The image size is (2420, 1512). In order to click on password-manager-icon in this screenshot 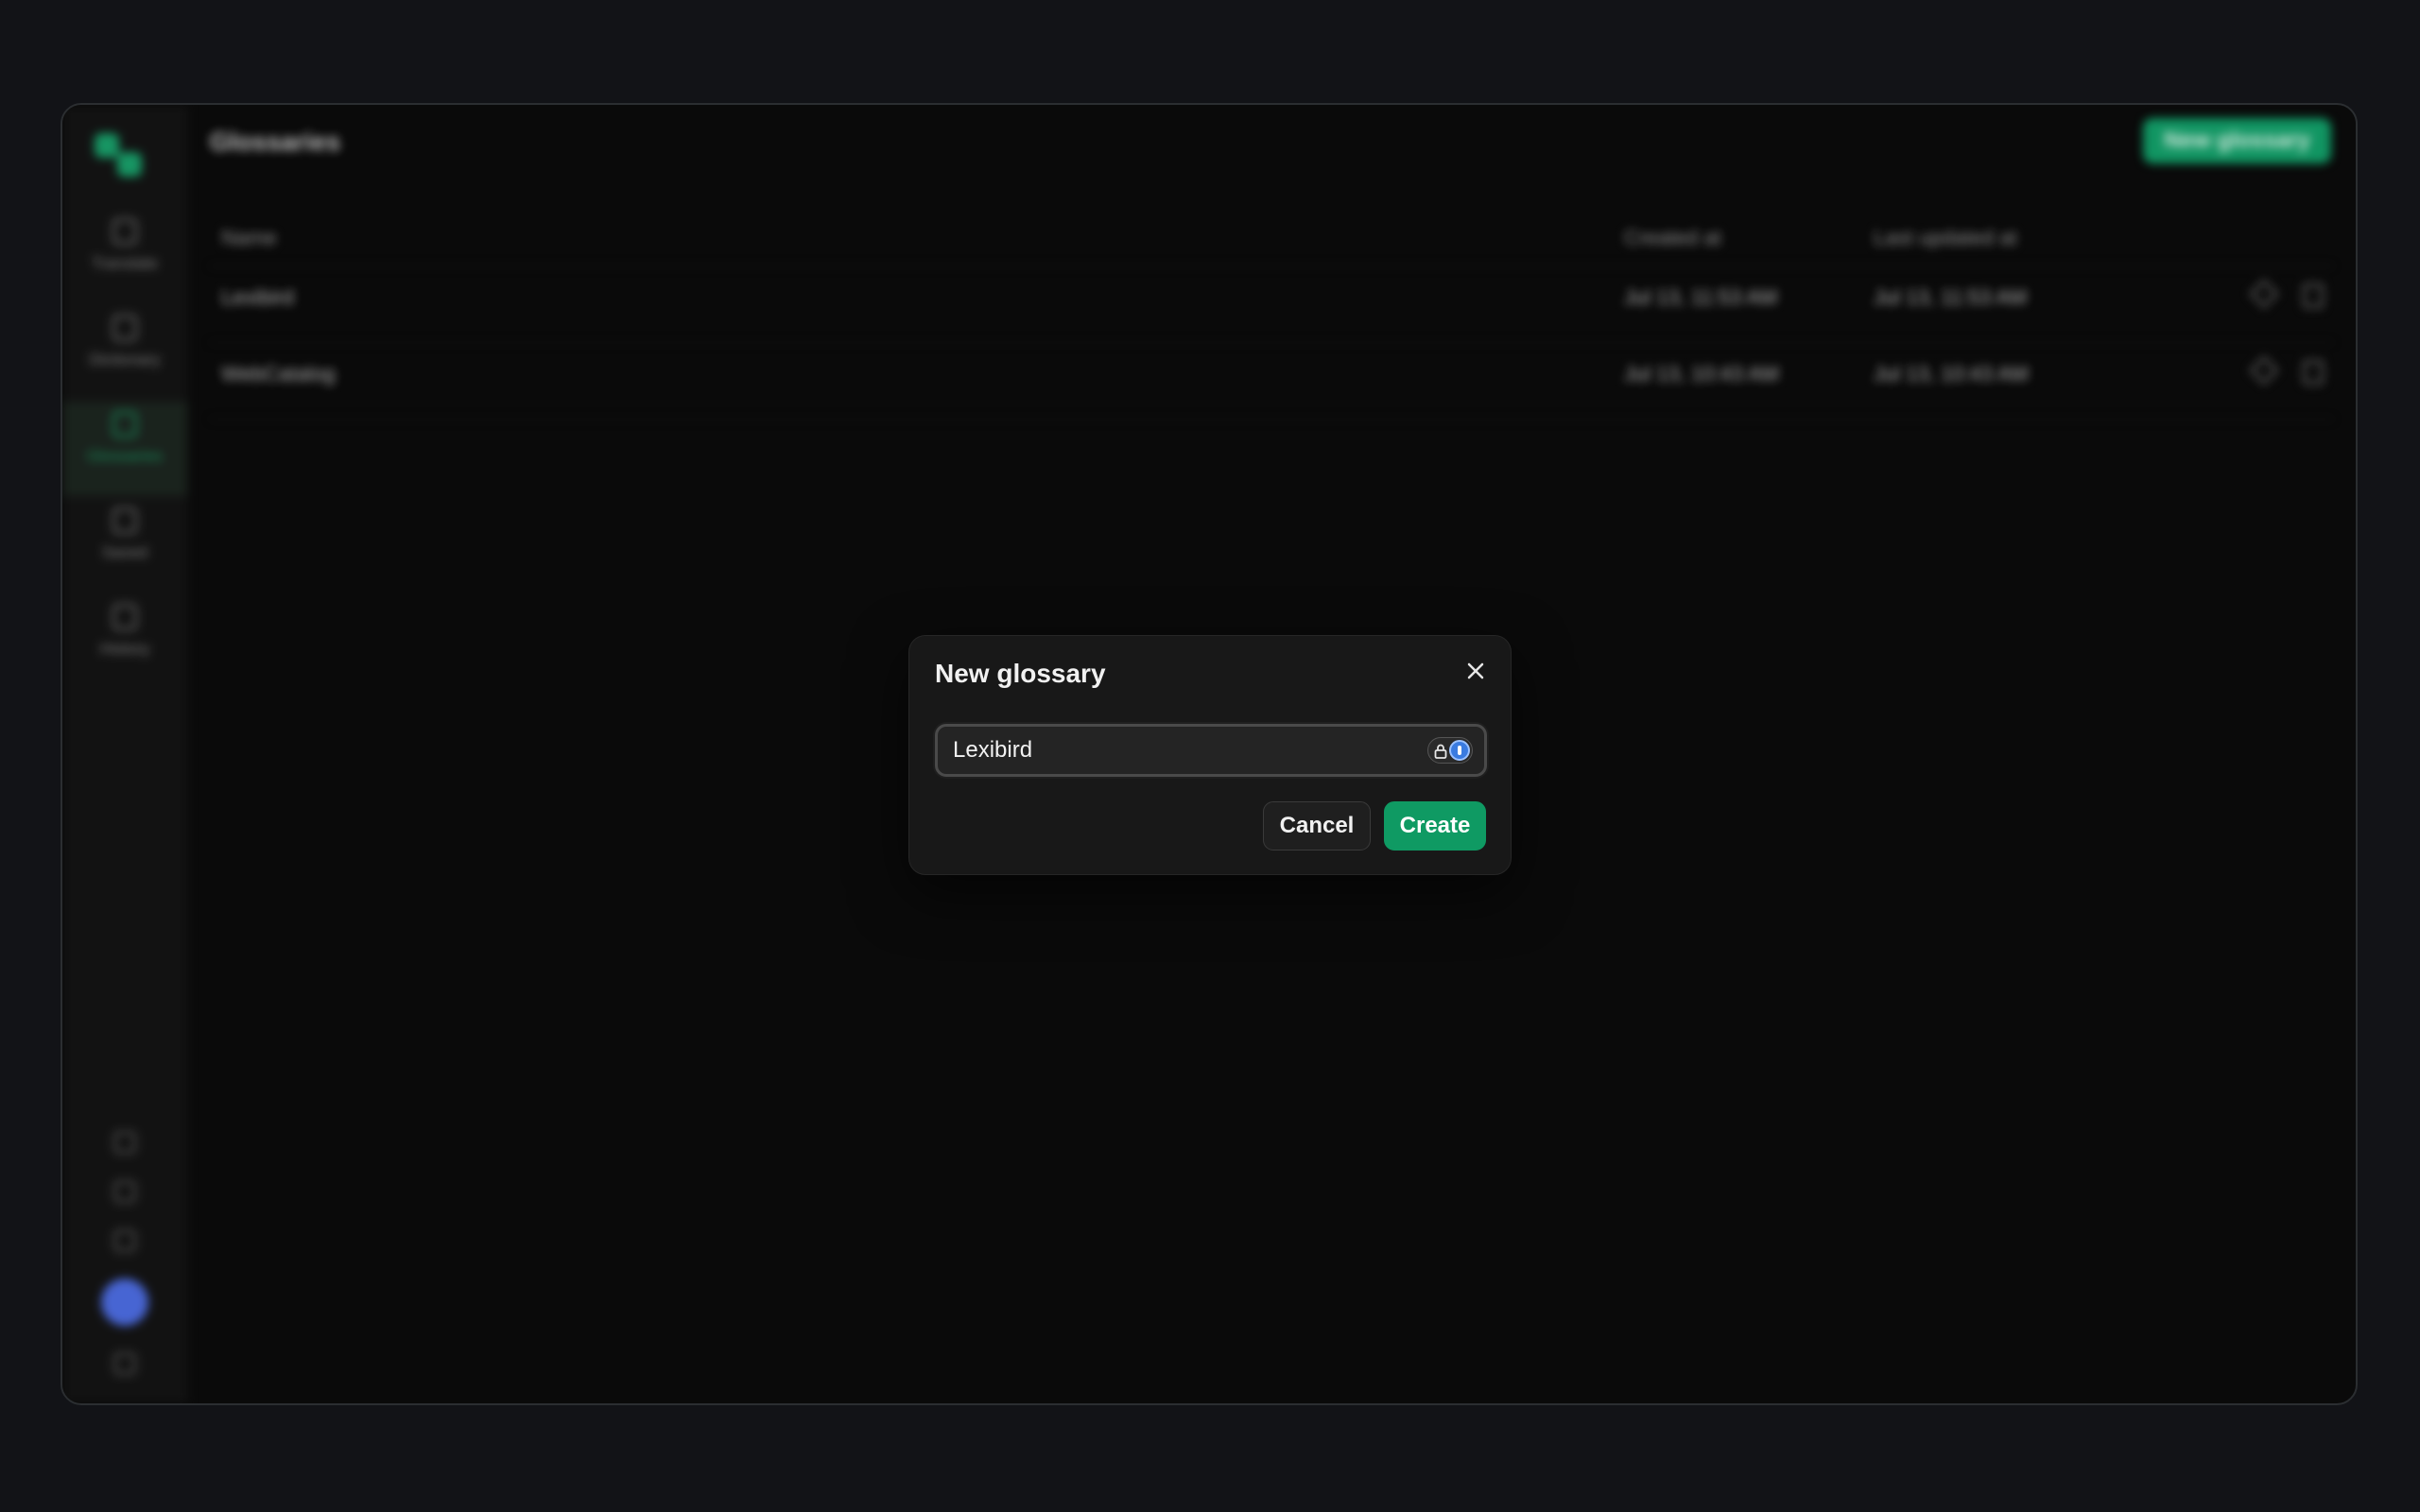, I will do `click(1459, 750)`.